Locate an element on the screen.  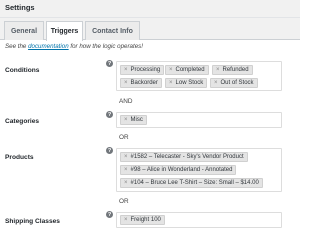
category-chip: × Misc is located at coordinates (133, 120).